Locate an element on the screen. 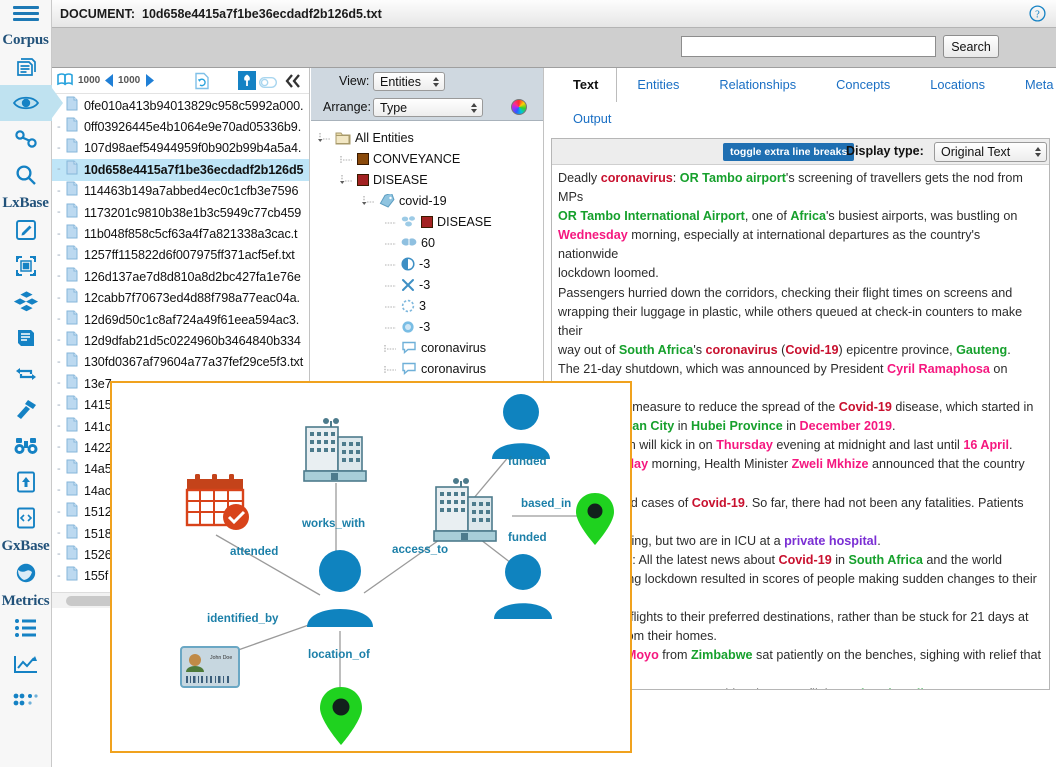 This screenshot has width=1056, height=767. entity-highlight: Gauteng is located at coordinates (981, 350).